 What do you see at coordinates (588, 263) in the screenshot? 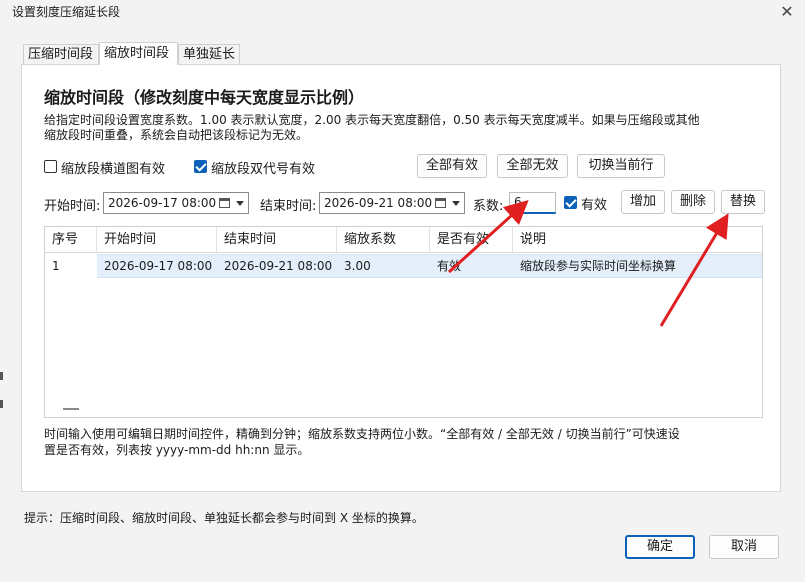
I see `annotation-arrows` at bounding box center [588, 263].